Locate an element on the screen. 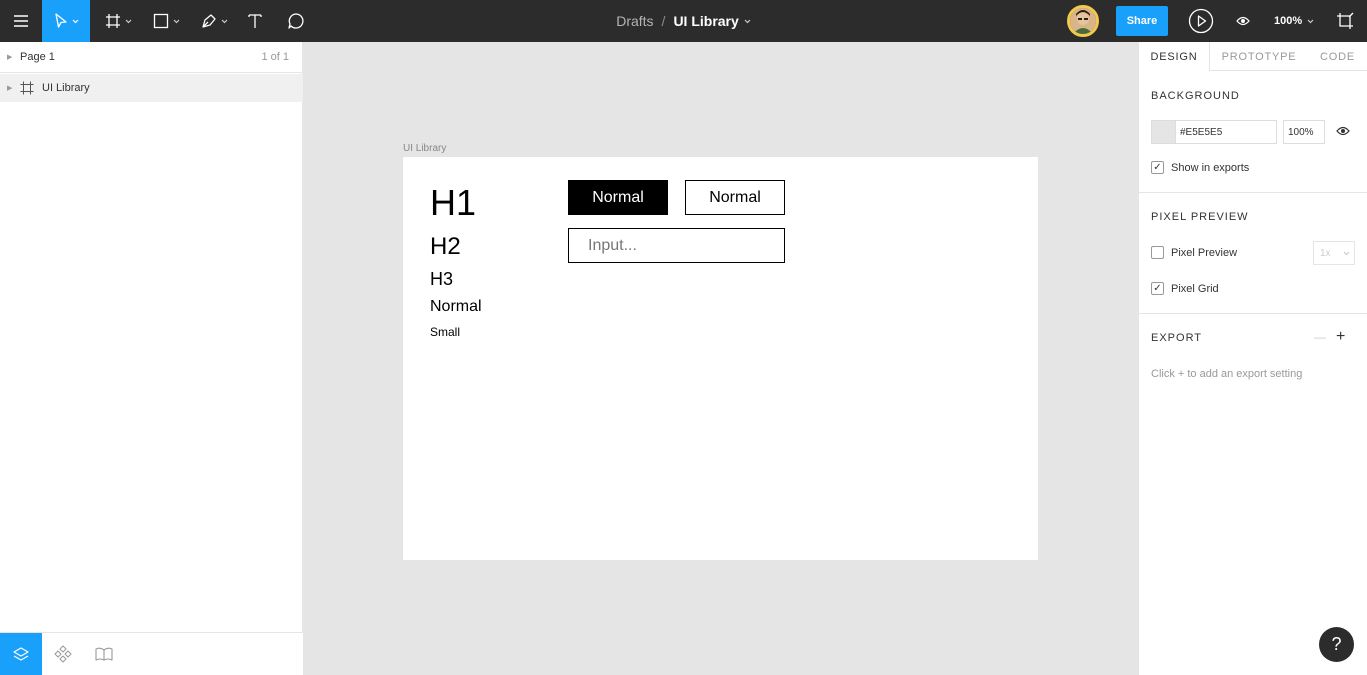  pixel-preview-label: Pixel Preview is located at coordinates (1204, 252).